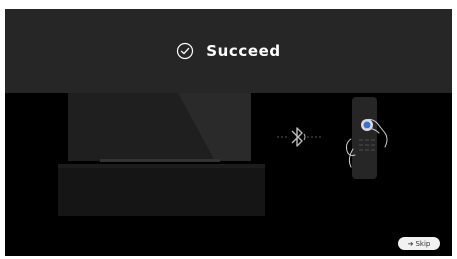 This screenshot has width=457, height=259. I want to click on status-text: Succeed, so click(243, 51).